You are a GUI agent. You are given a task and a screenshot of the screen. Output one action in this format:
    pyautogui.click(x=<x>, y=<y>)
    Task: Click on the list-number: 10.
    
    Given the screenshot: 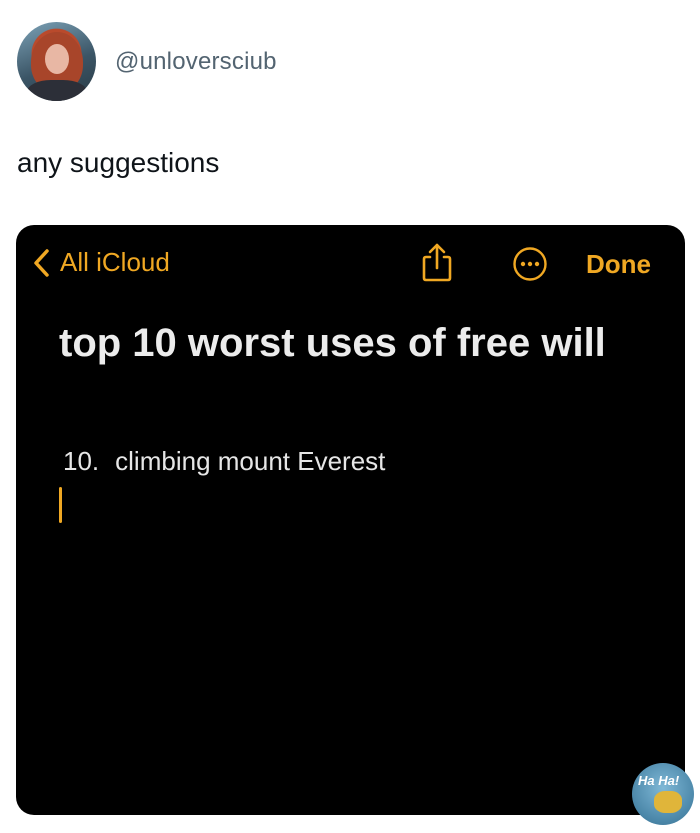 What is the action you would take?
    pyautogui.click(x=81, y=461)
    